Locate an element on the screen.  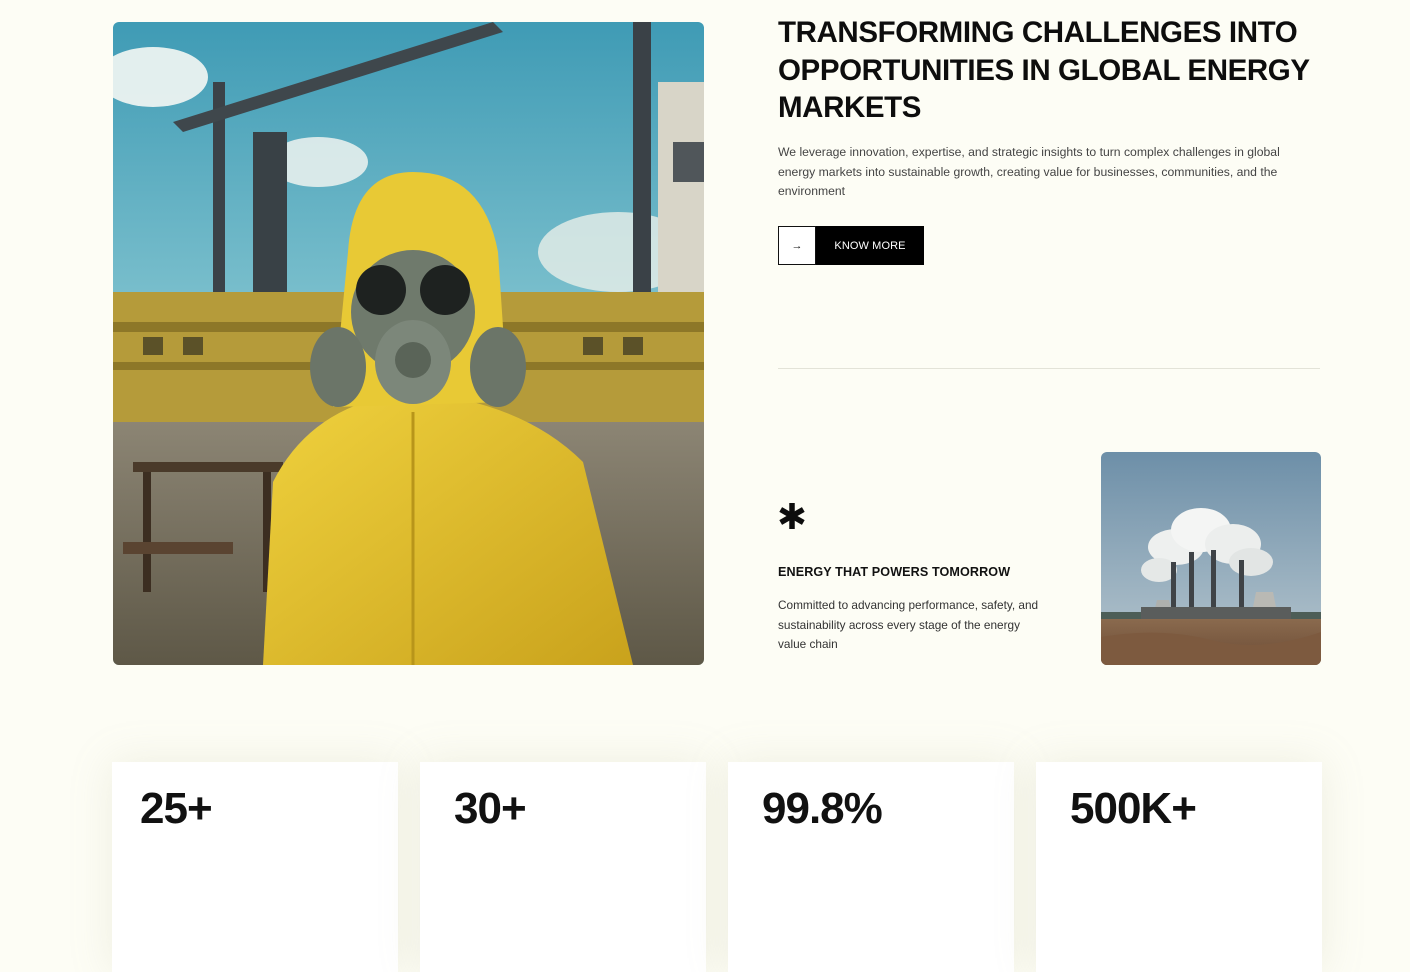
stat-value: 500K+ is located at coordinates (1133, 808).